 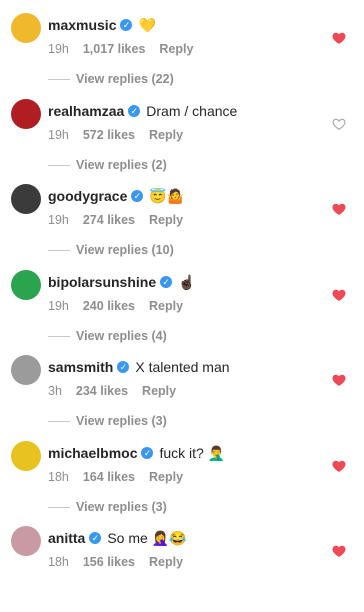 I want to click on username-link: michaelbmoc, so click(x=92, y=453).